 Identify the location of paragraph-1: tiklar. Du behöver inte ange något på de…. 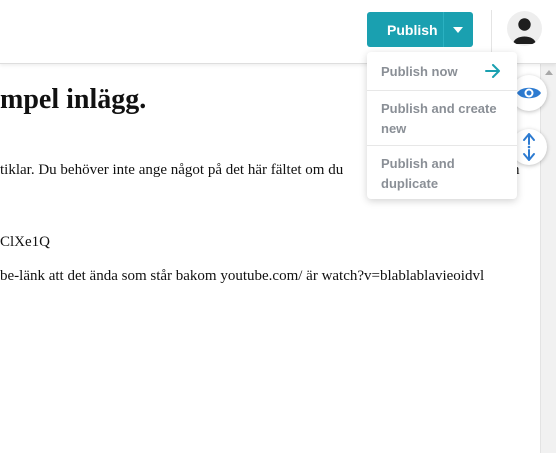
(172, 170).